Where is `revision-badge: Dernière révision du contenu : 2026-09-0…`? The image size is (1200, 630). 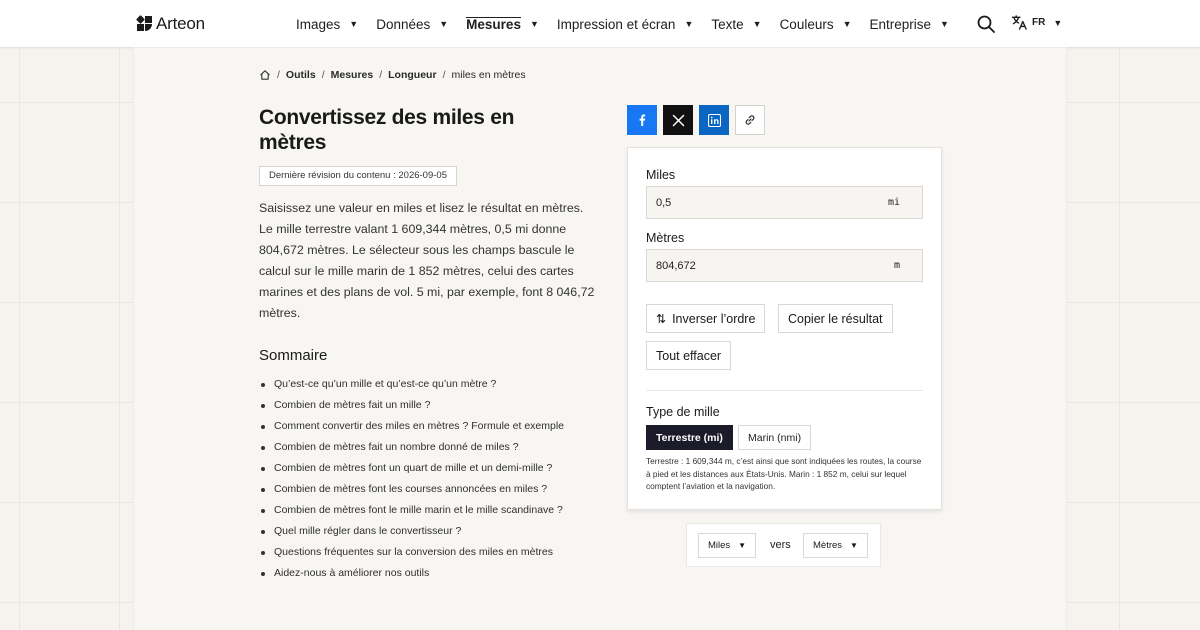 revision-badge: Dernière révision du contenu : 2026-09-0… is located at coordinates (358, 176).